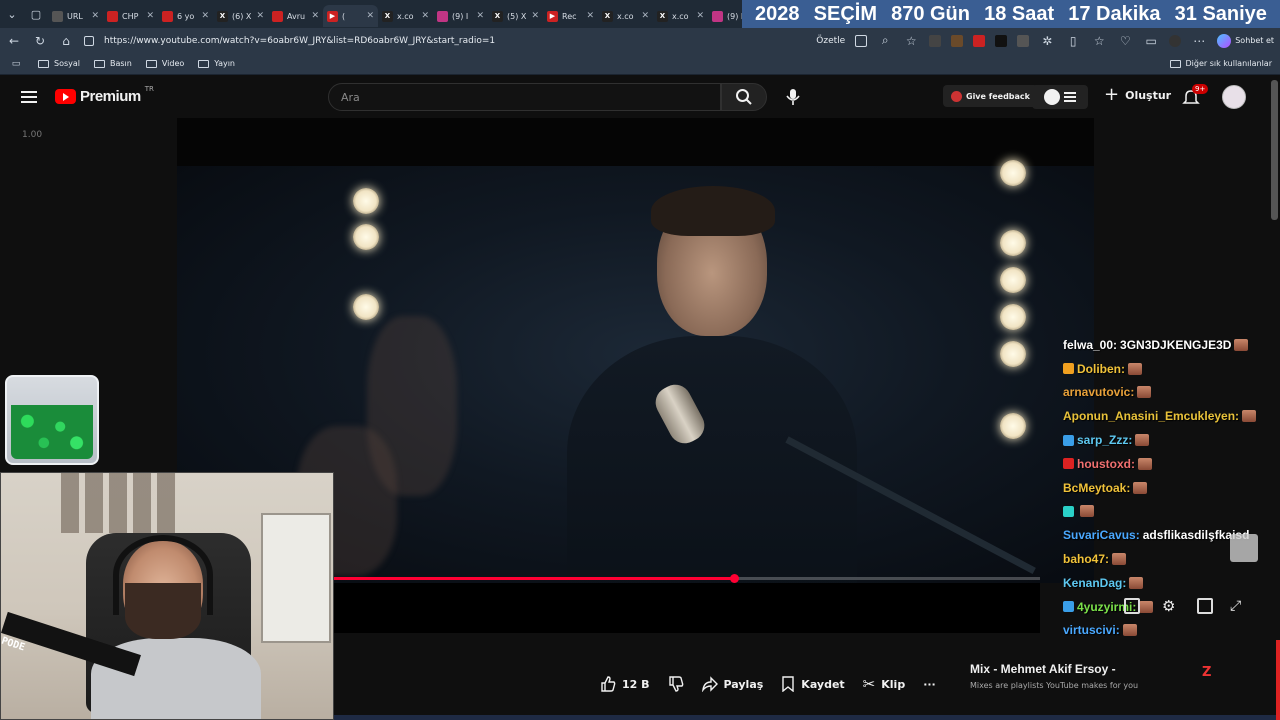 Image resolution: width=1280 pixels, height=720 pixels. What do you see at coordinates (350, 16) in the screenshot?
I see `browser-tab: ▶ (✕` at bounding box center [350, 16].